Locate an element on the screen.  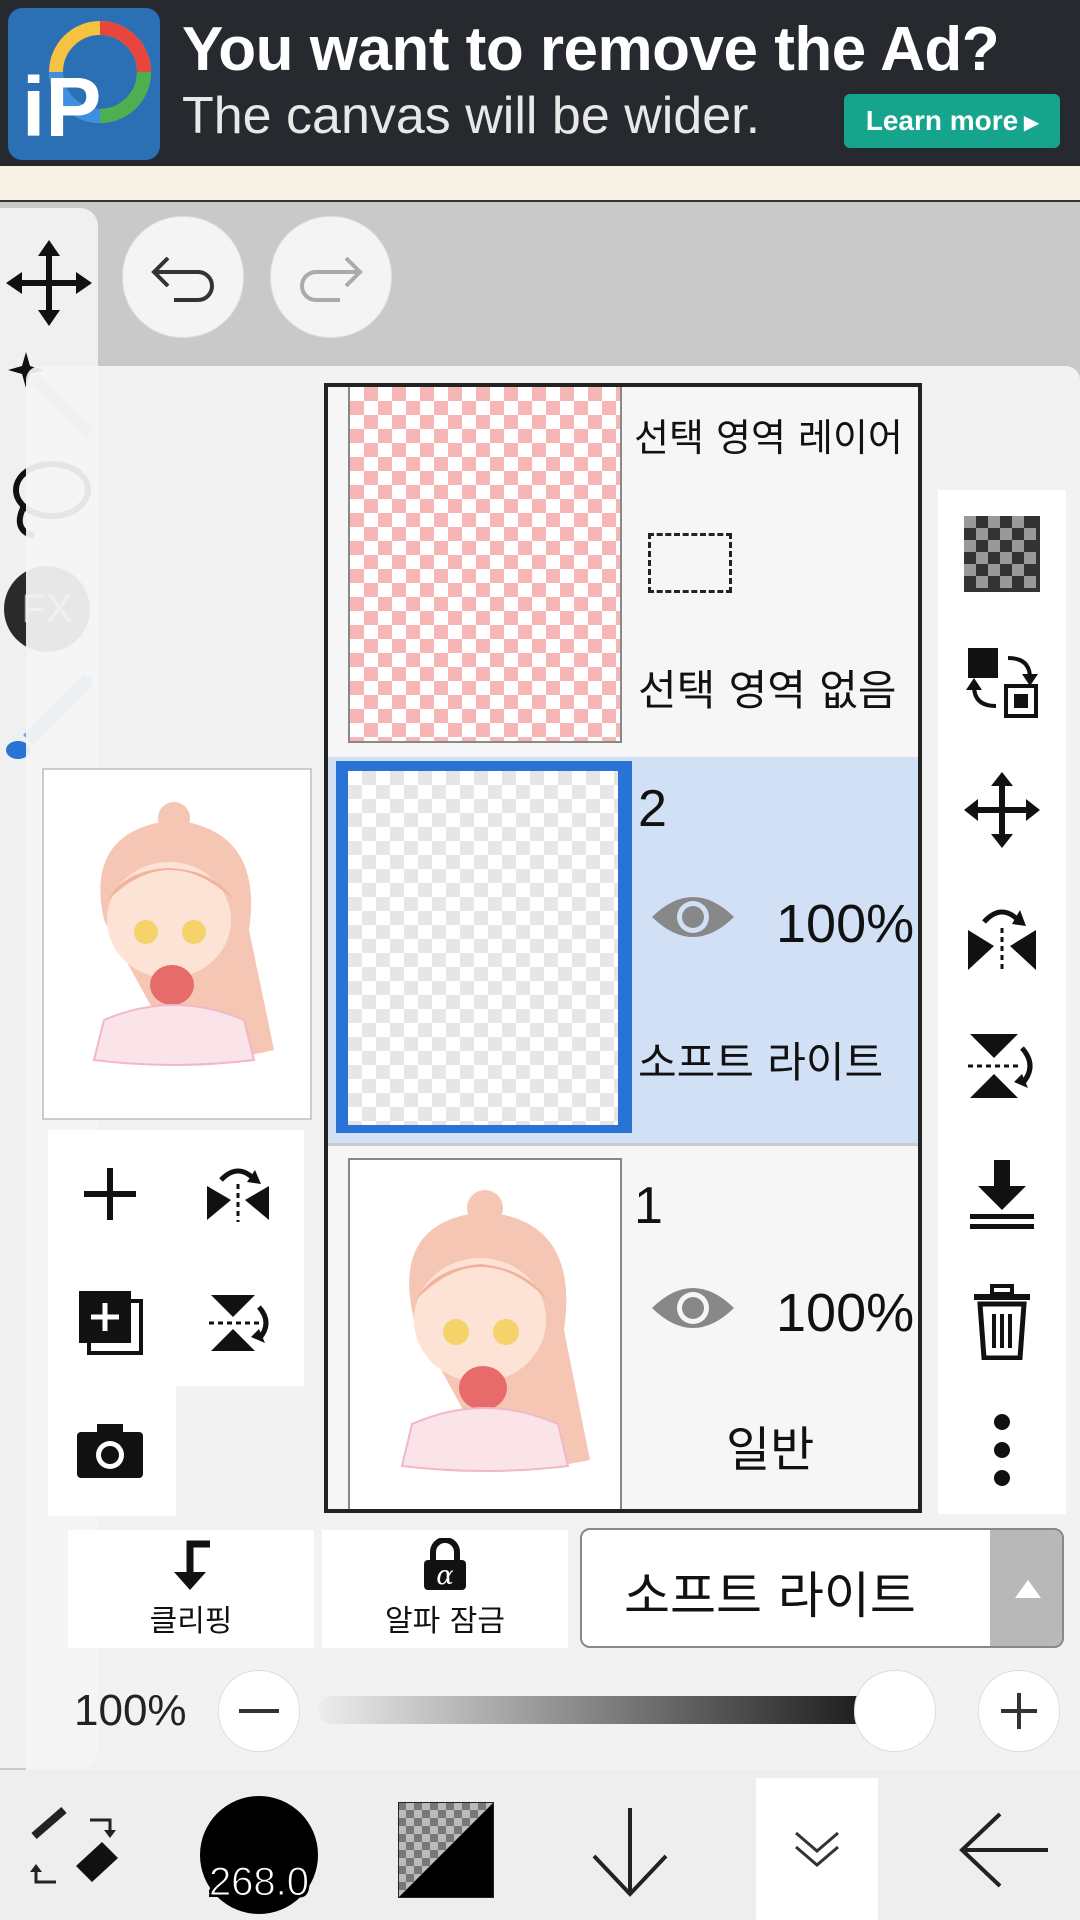
alpha-lock-icon: α is located at coordinates (445, 1564).